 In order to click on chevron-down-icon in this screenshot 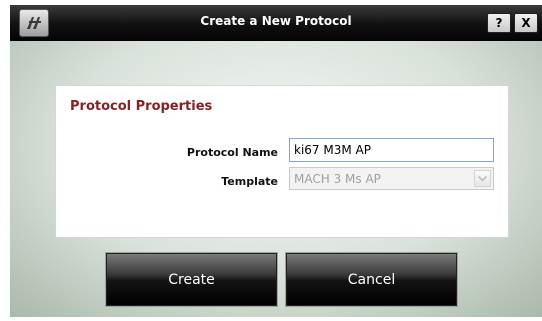, I will do `click(482, 178)`.